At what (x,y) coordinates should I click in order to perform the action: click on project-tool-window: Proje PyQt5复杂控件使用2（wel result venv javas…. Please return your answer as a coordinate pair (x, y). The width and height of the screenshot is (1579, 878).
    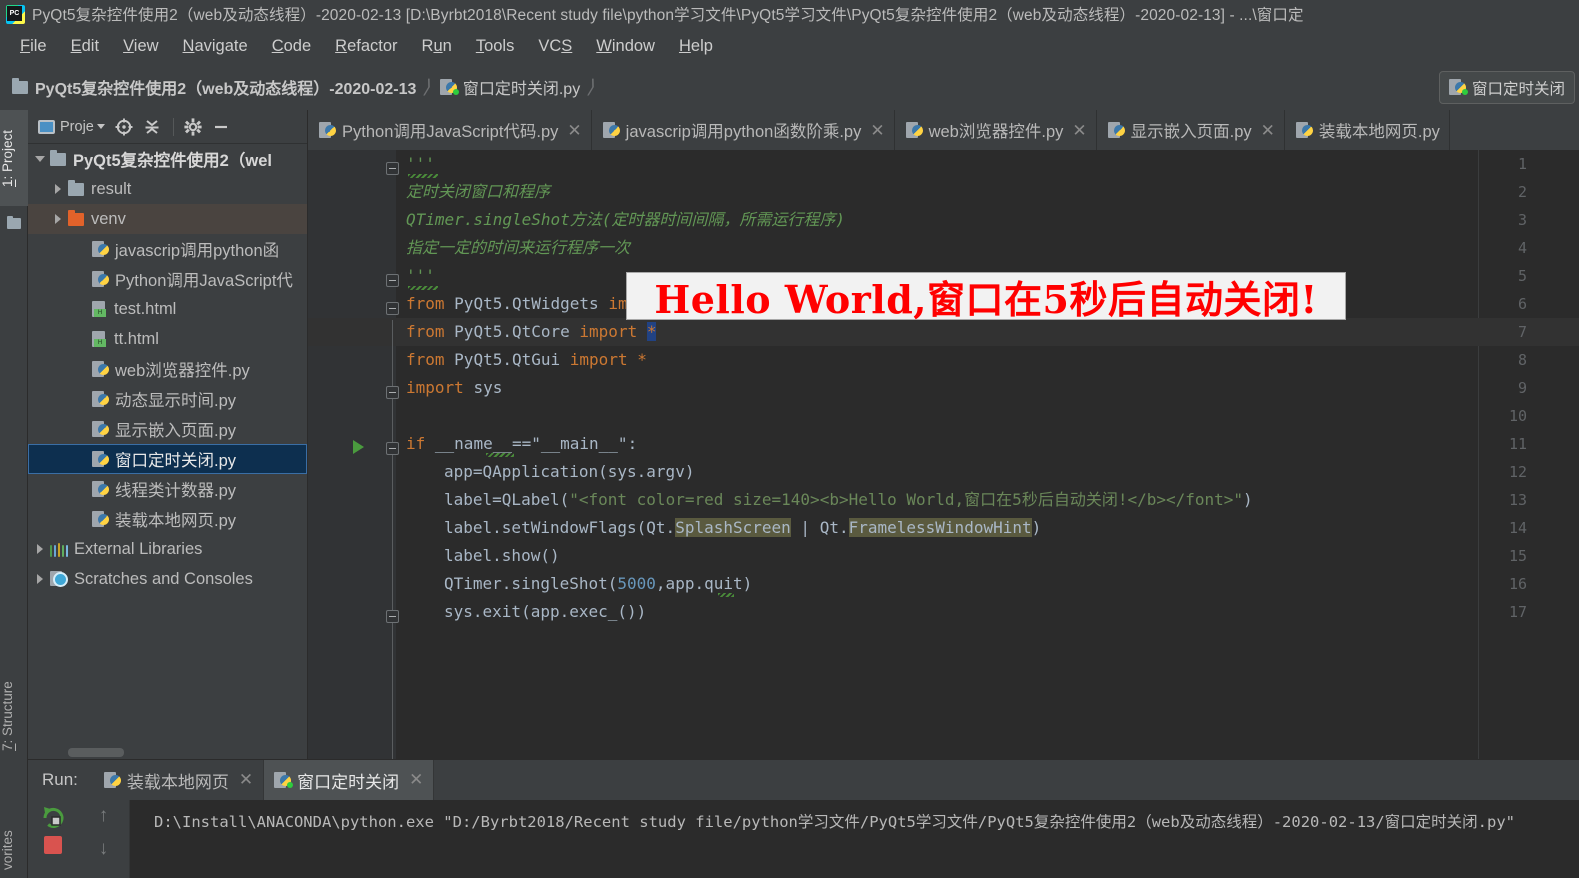
    Looking at the image, I should click on (168, 434).